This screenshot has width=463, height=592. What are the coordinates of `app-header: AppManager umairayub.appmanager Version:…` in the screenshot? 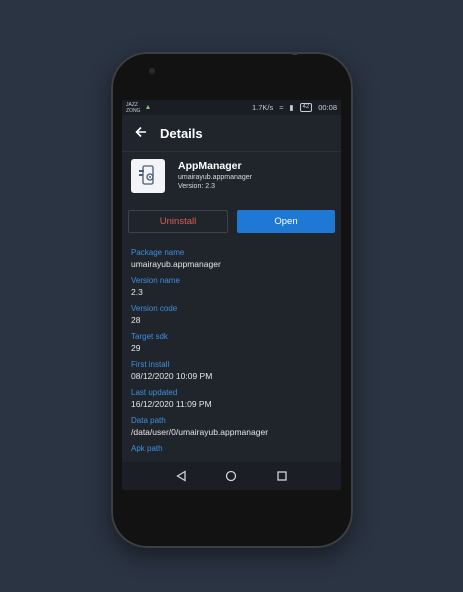 It's located at (231, 172).